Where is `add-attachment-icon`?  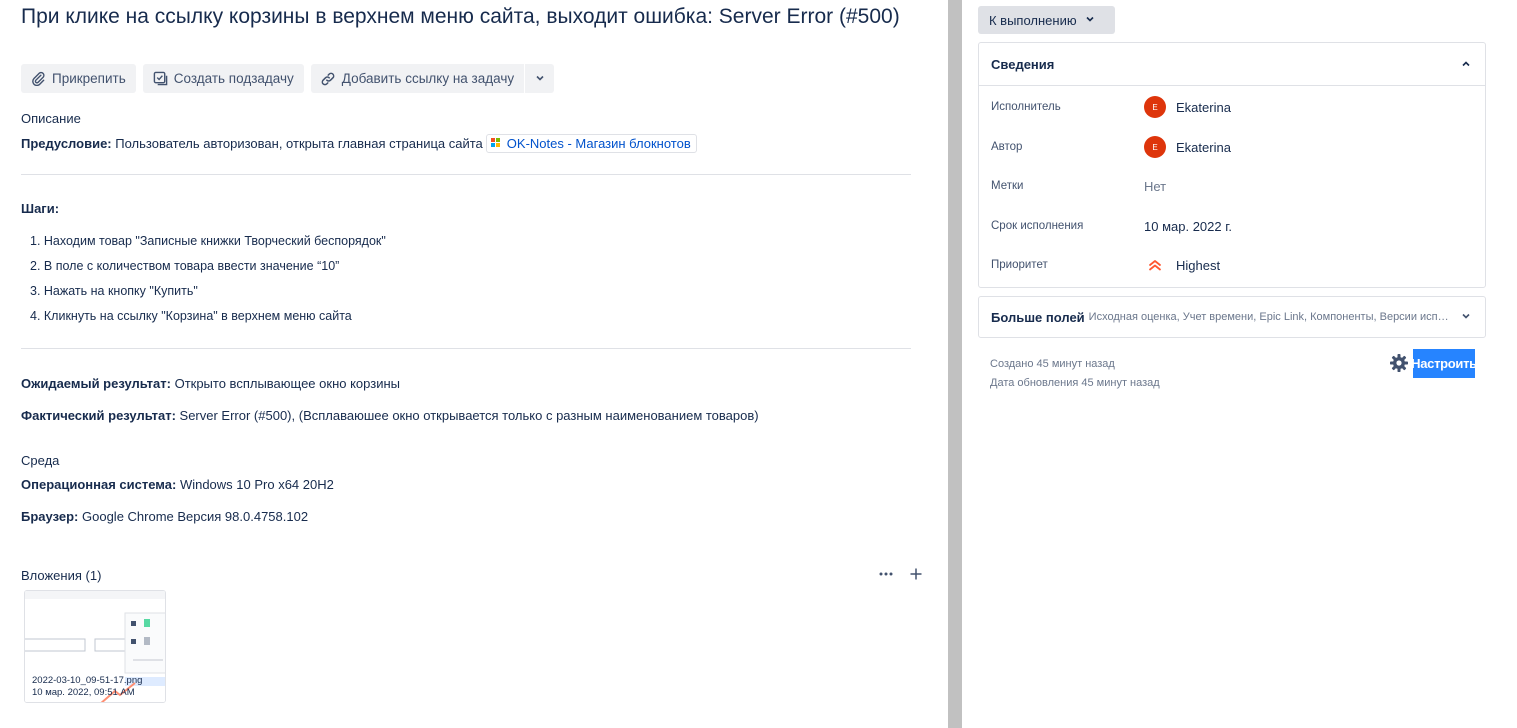 add-attachment-icon is located at coordinates (916, 576).